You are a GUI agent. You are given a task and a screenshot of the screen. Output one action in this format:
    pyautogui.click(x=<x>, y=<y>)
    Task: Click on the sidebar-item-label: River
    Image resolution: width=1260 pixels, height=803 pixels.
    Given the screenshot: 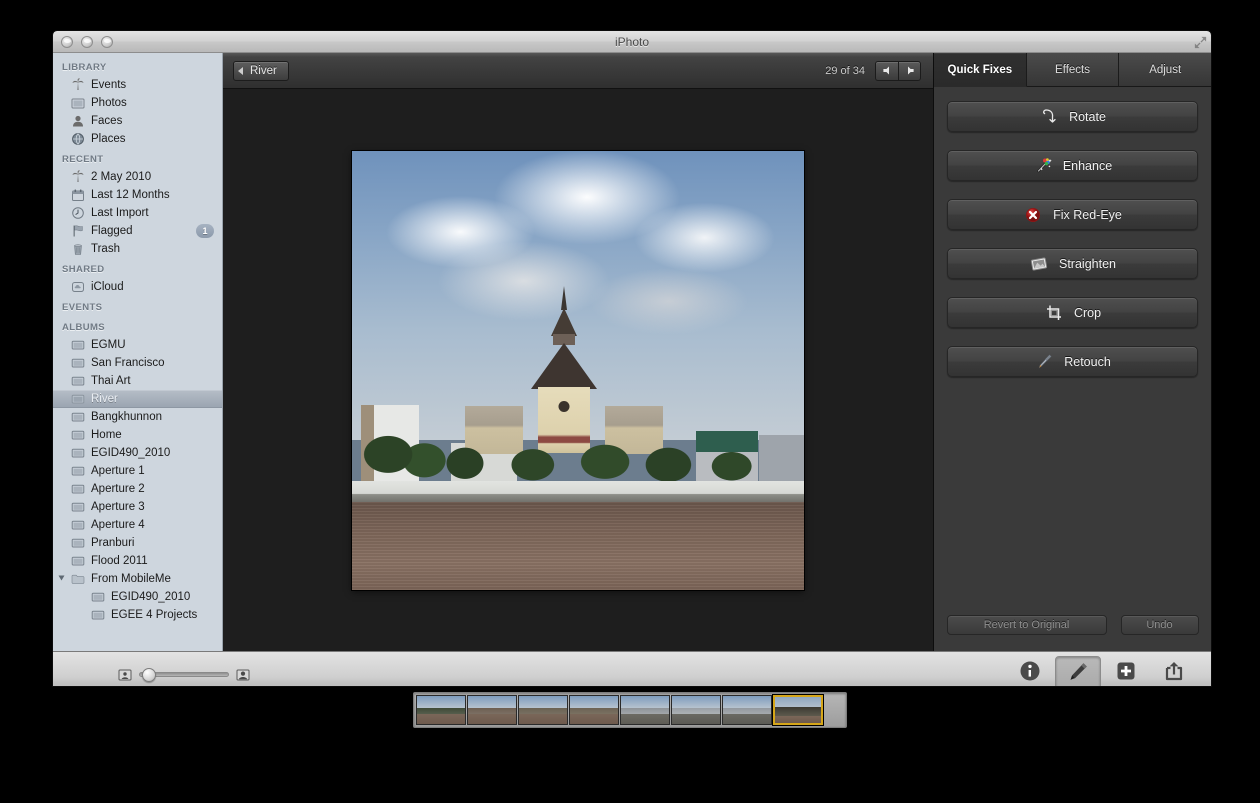 What is the action you would take?
    pyautogui.click(x=104, y=399)
    